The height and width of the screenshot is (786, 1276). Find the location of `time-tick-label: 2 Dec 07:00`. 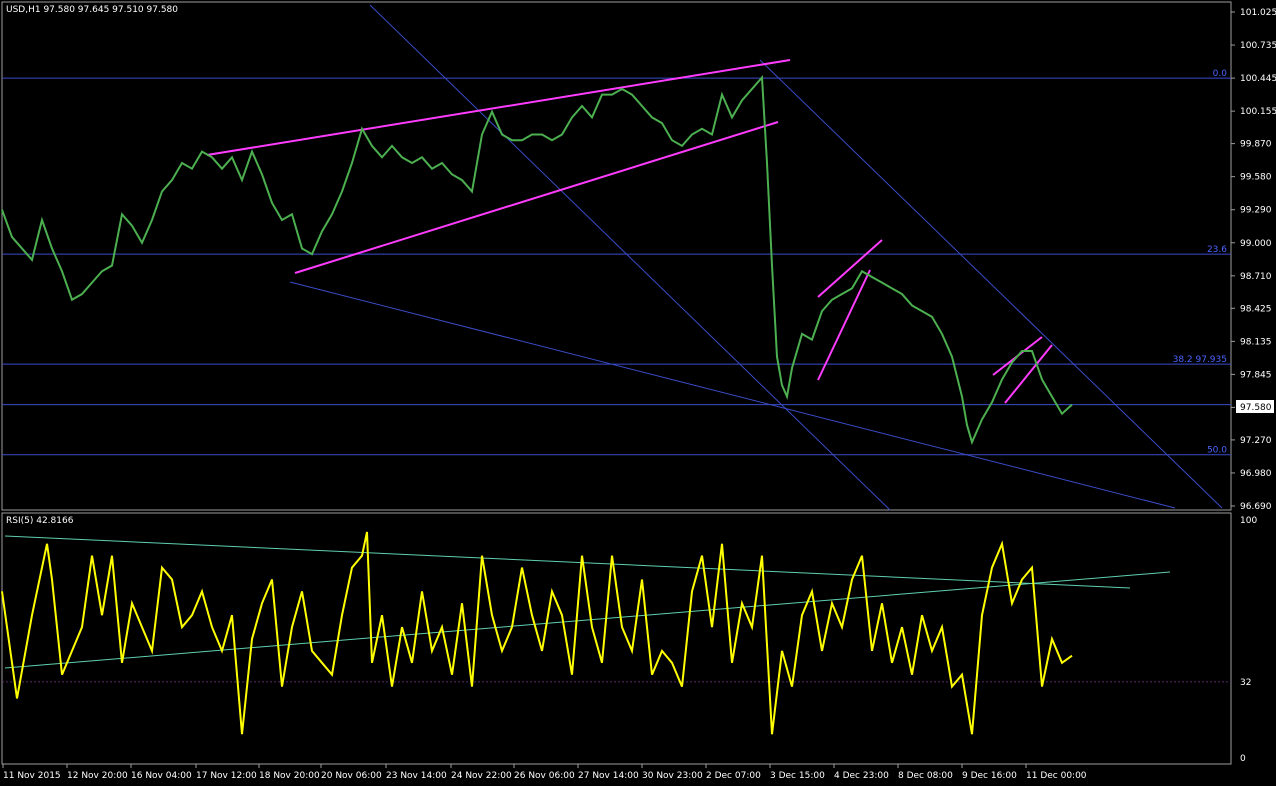

time-tick-label: 2 Dec 07:00 is located at coordinates (733, 776).